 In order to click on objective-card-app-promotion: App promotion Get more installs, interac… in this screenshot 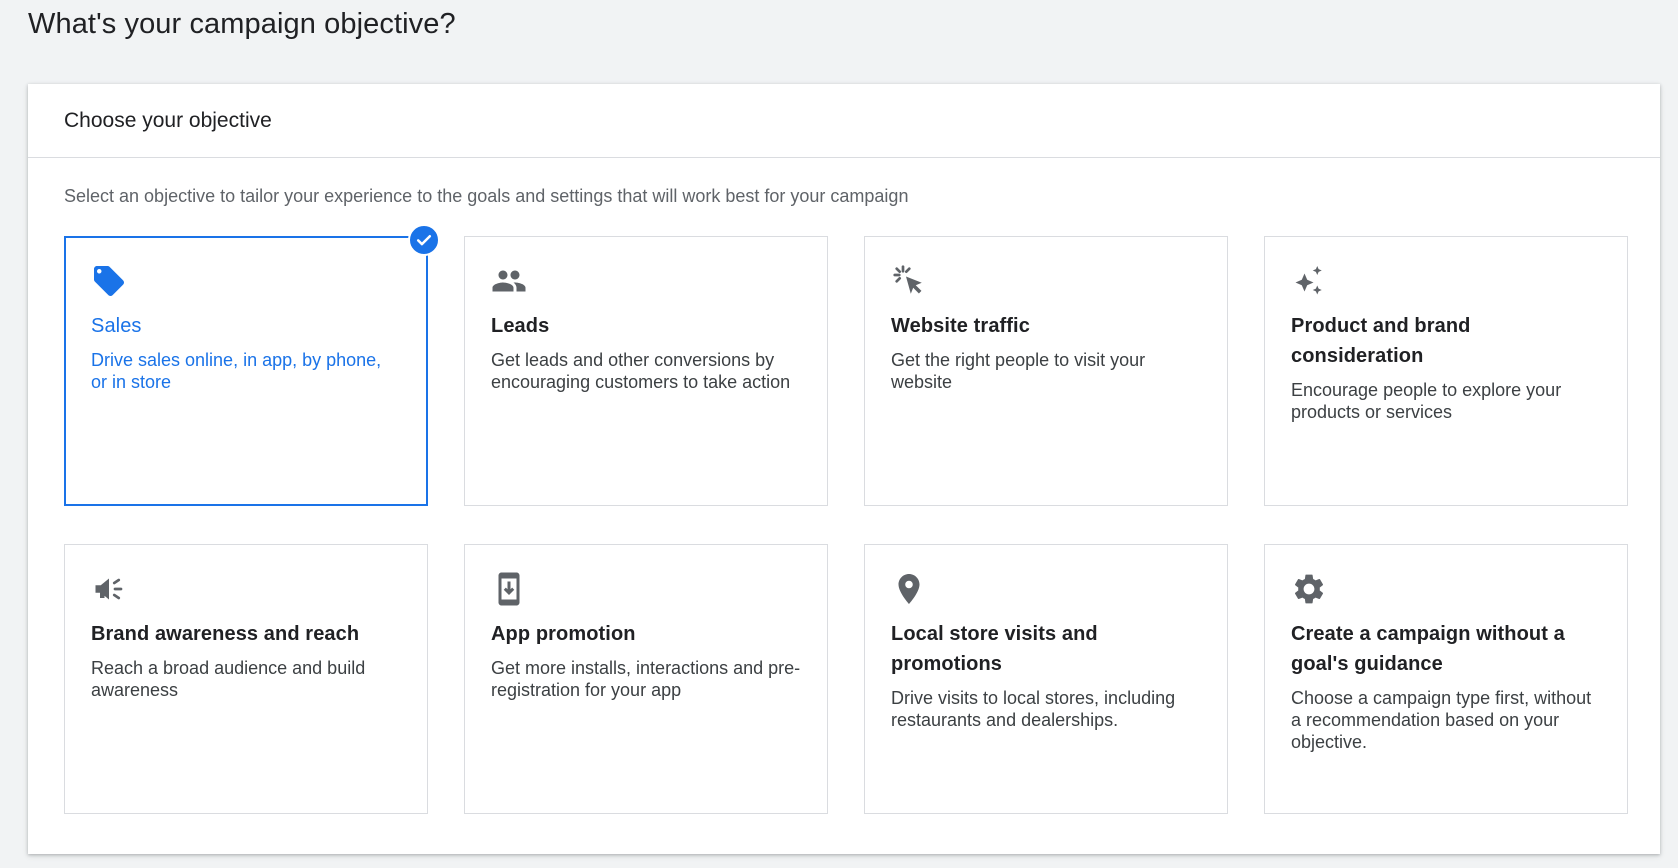, I will do `click(646, 679)`.